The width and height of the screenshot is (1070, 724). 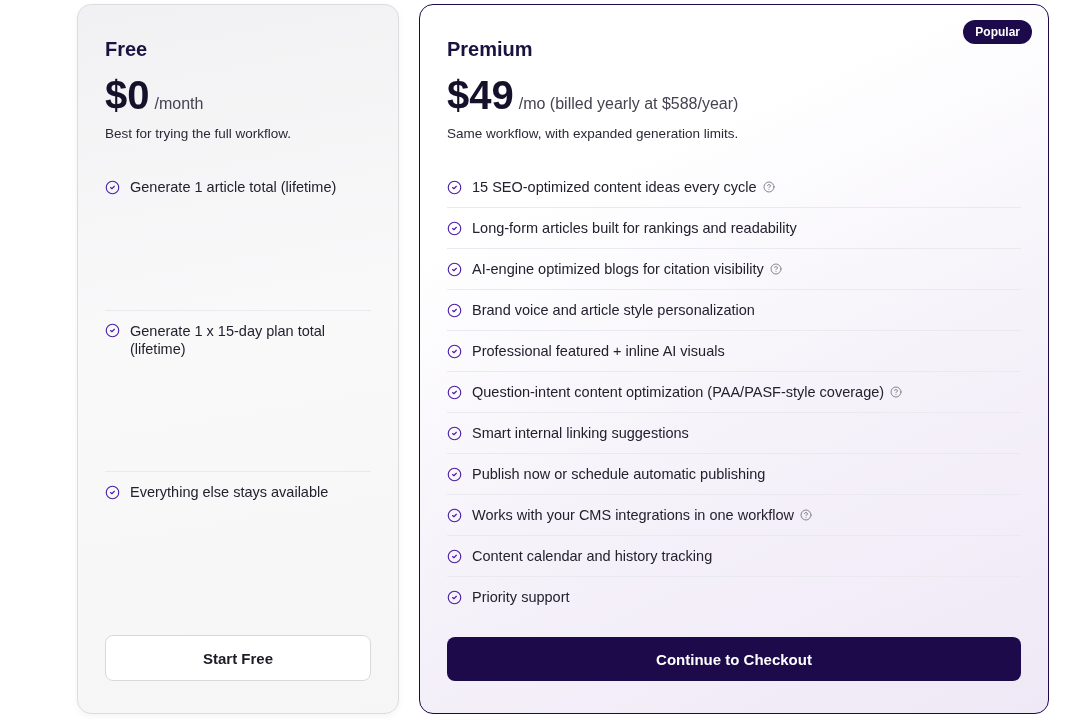 What do you see at coordinates (593, 134) in the screenshot?
I see `plan-description: Same workflow, with expanded generation limits.` at bounding box center [593, 134].